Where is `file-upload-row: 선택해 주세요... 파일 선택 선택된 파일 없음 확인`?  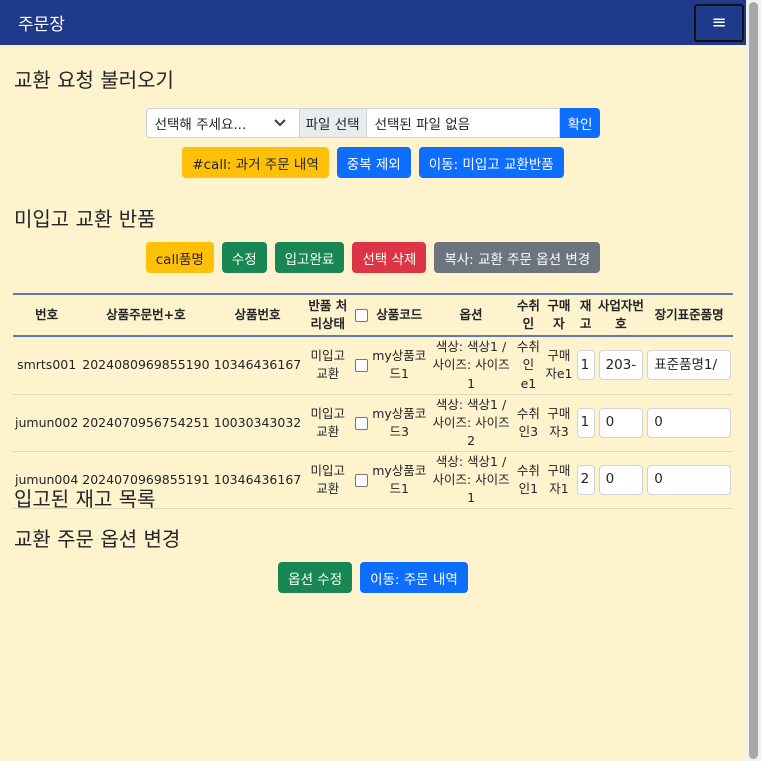
file-upload-row: 선택해 주세요... 파일 선택 선택된 파일 없음 확인 is located at coordinates (373, 123).